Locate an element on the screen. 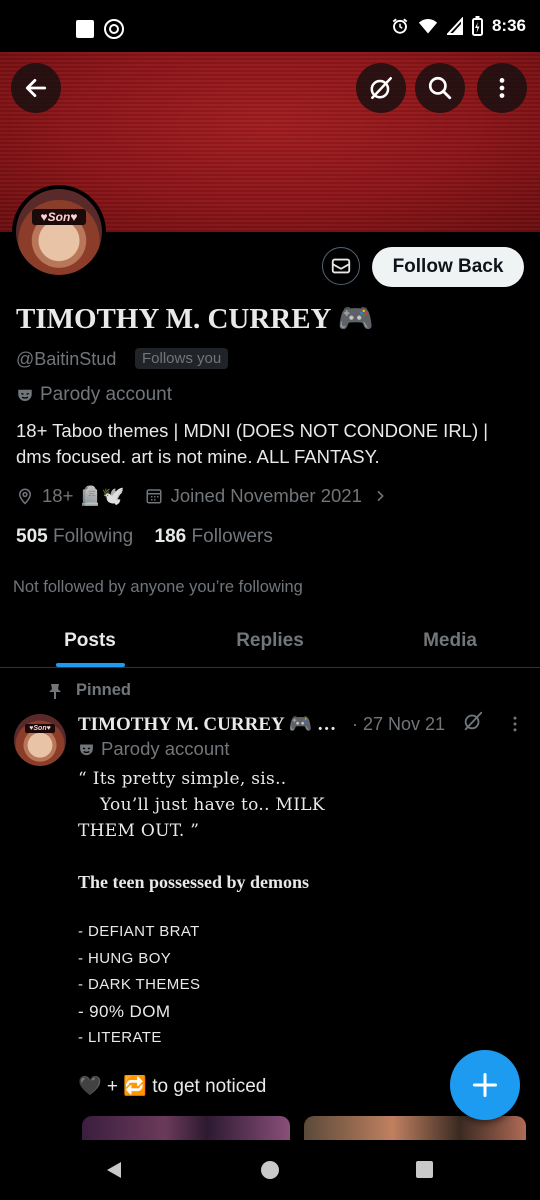  chevron-right-icon is located at coordinates (380, 496).